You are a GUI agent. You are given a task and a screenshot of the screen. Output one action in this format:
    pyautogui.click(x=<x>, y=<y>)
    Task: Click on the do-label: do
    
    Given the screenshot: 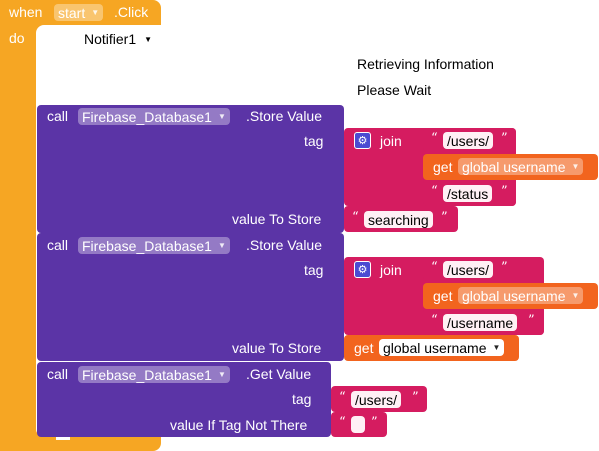 What is the action you would take?
    pyautogui.click(x=17, y=38)
    